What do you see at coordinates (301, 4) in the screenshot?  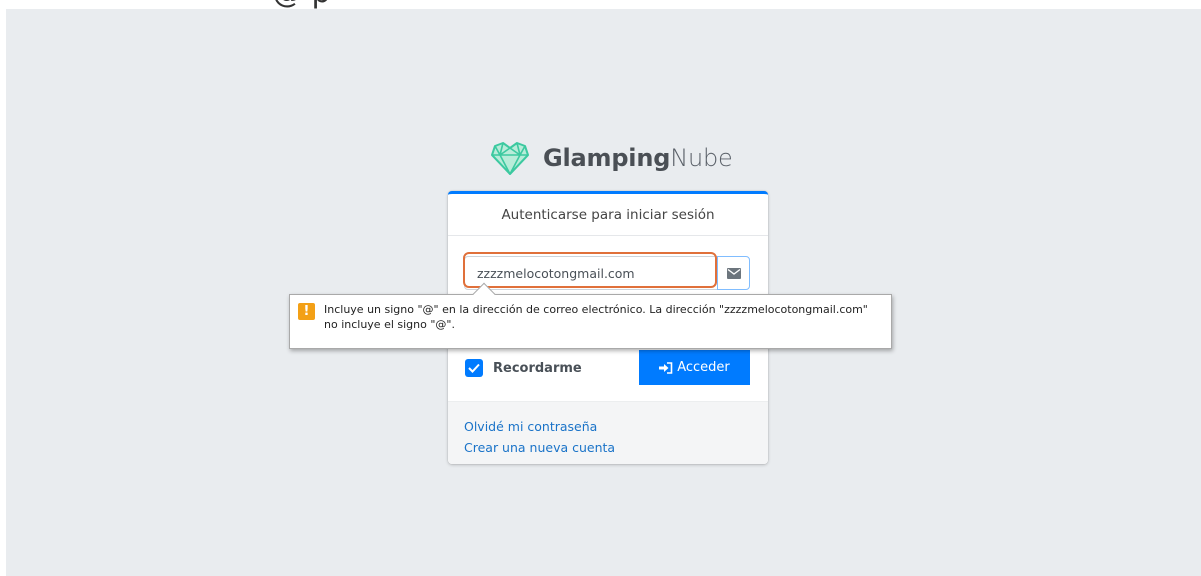 I see `top-cropped-text: @ p` at bounding box center [301, 4].